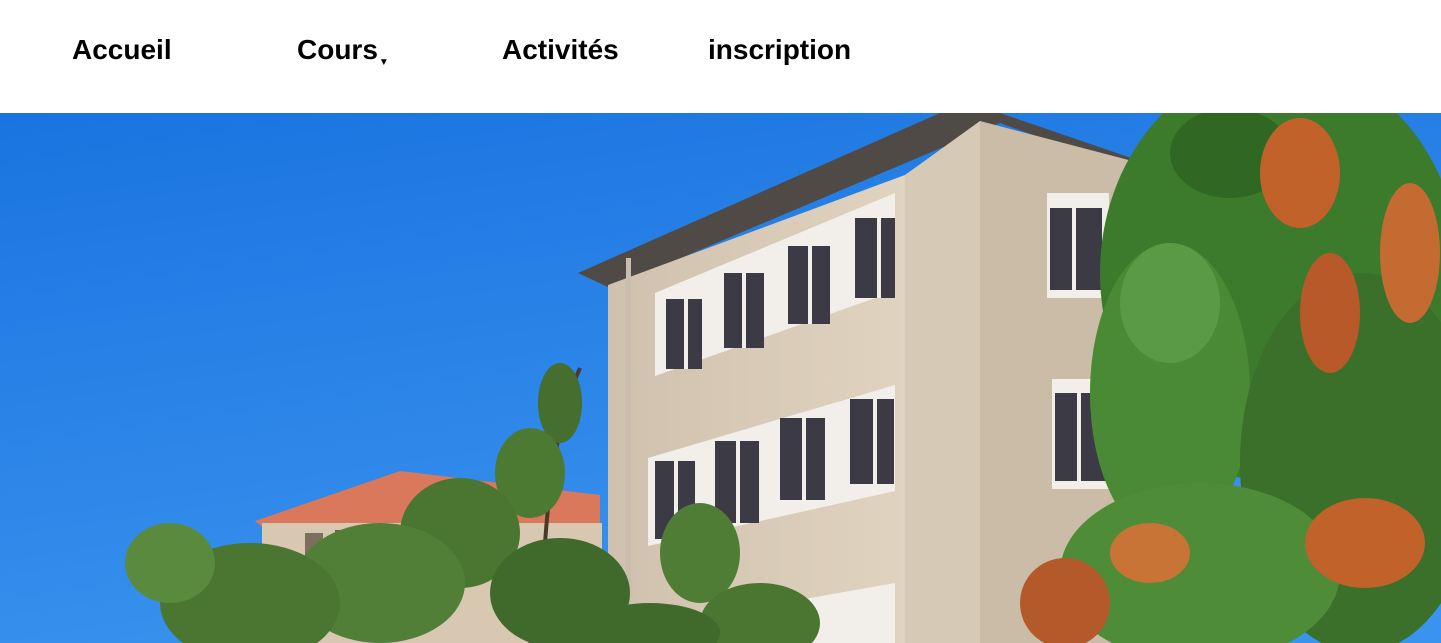 The image size is (1441, 643). I want to click on nav-item-label: Cours, so click(337, 49).